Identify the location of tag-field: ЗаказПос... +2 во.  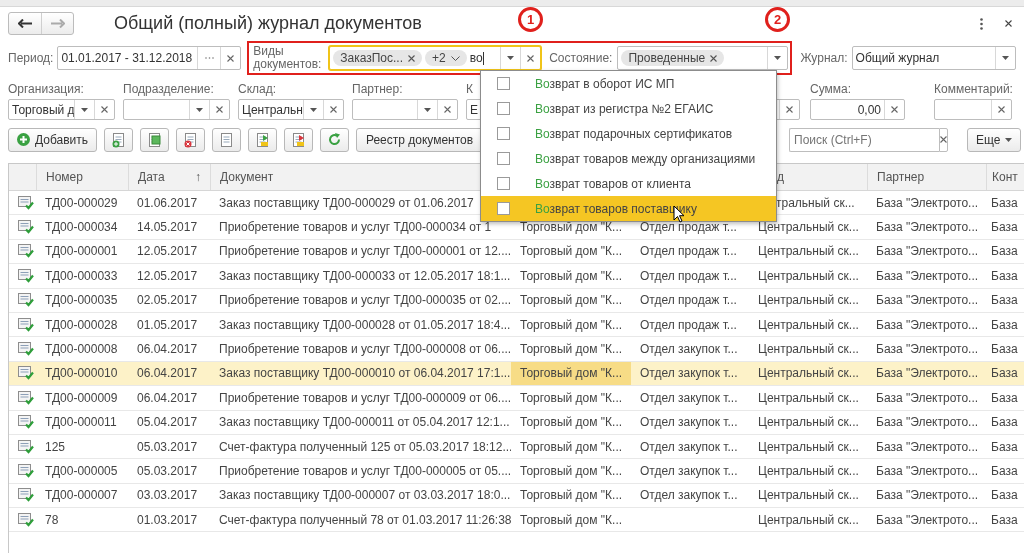
(435, 58).